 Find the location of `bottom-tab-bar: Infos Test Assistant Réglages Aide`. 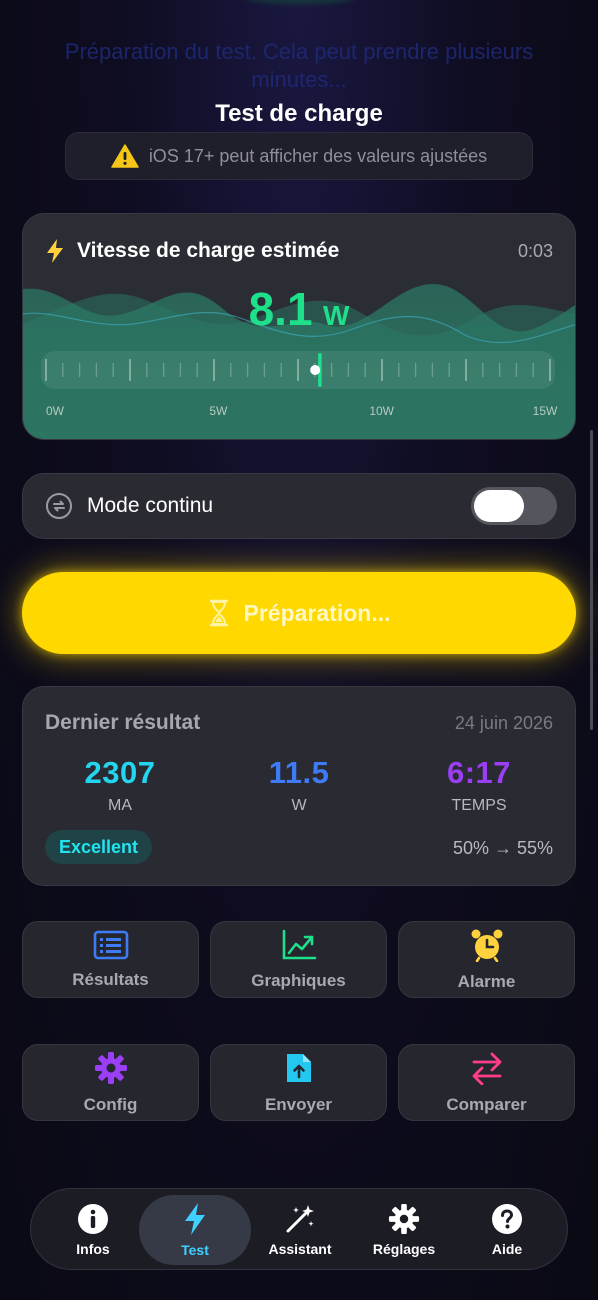

bottom-tab-bar: Infos Test Assistant Réglages Aide is located at coordinates (299, 1229).